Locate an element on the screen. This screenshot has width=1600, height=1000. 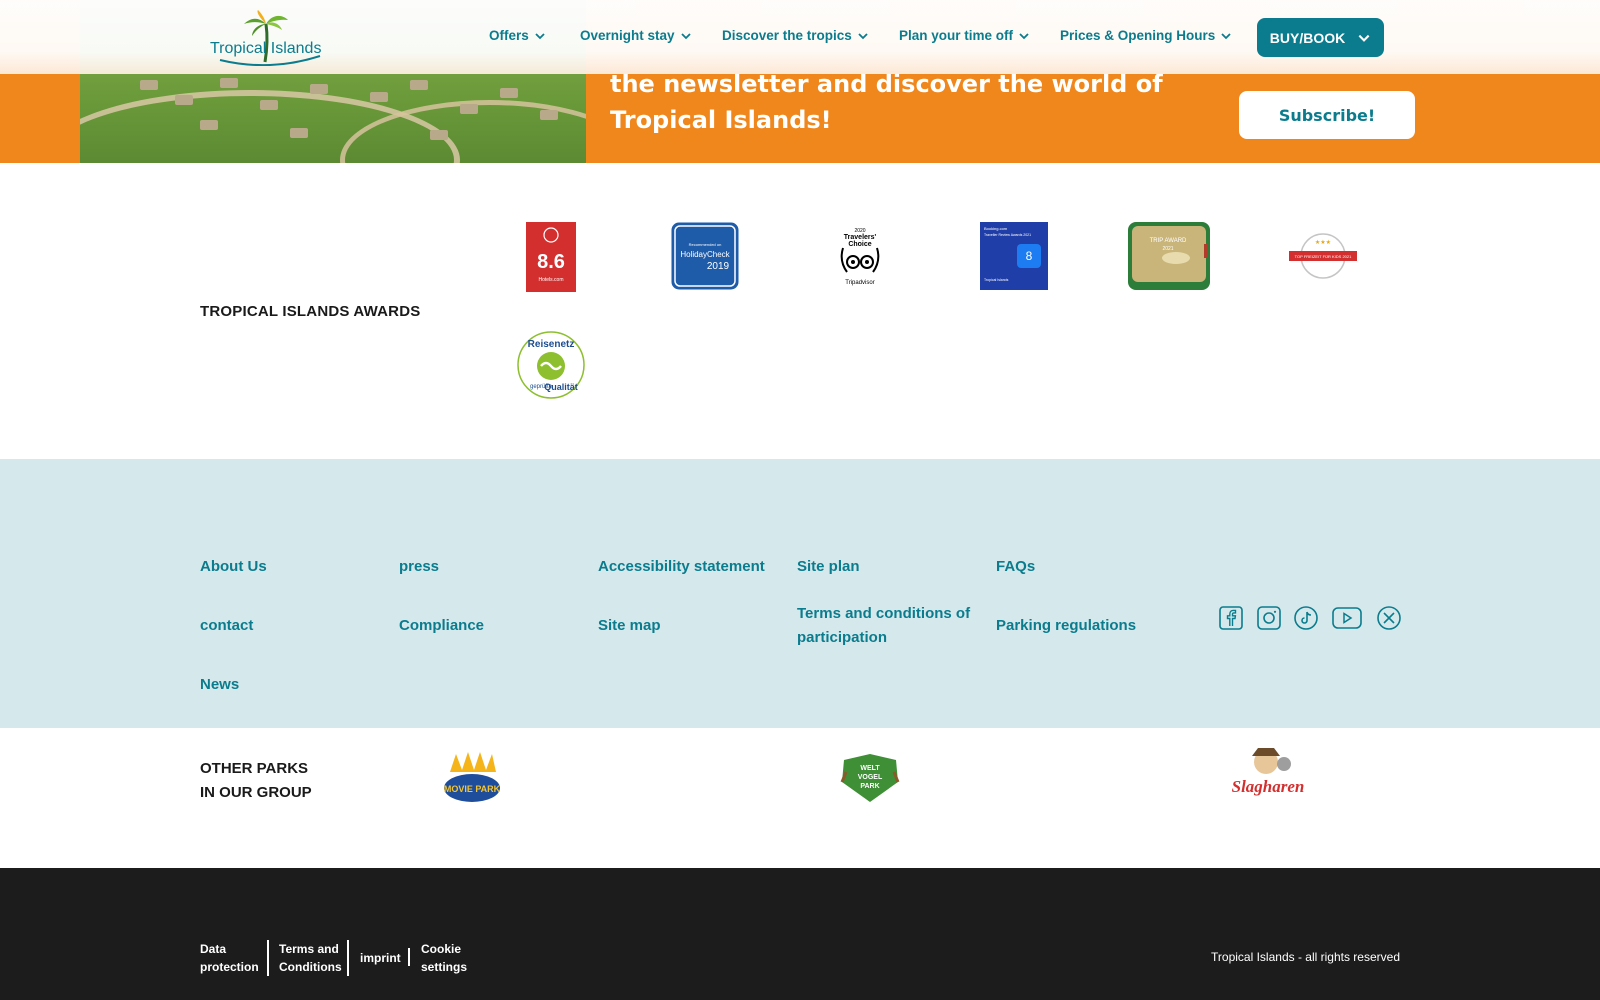
svg-text: 2019 is located at coordinates (718, 266).